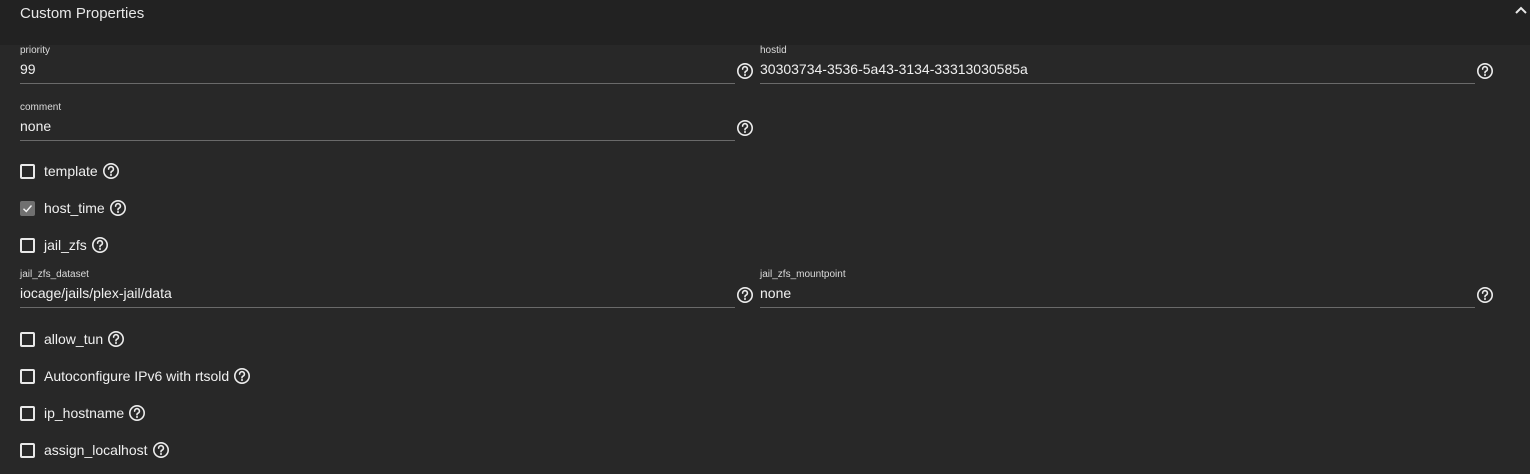  What do you see at coordinates (894, 69) in the screenshot?
I see `hostid-input: 30303734-3536-5a43-3134-33313030585a` at bounding box center [894, 69].